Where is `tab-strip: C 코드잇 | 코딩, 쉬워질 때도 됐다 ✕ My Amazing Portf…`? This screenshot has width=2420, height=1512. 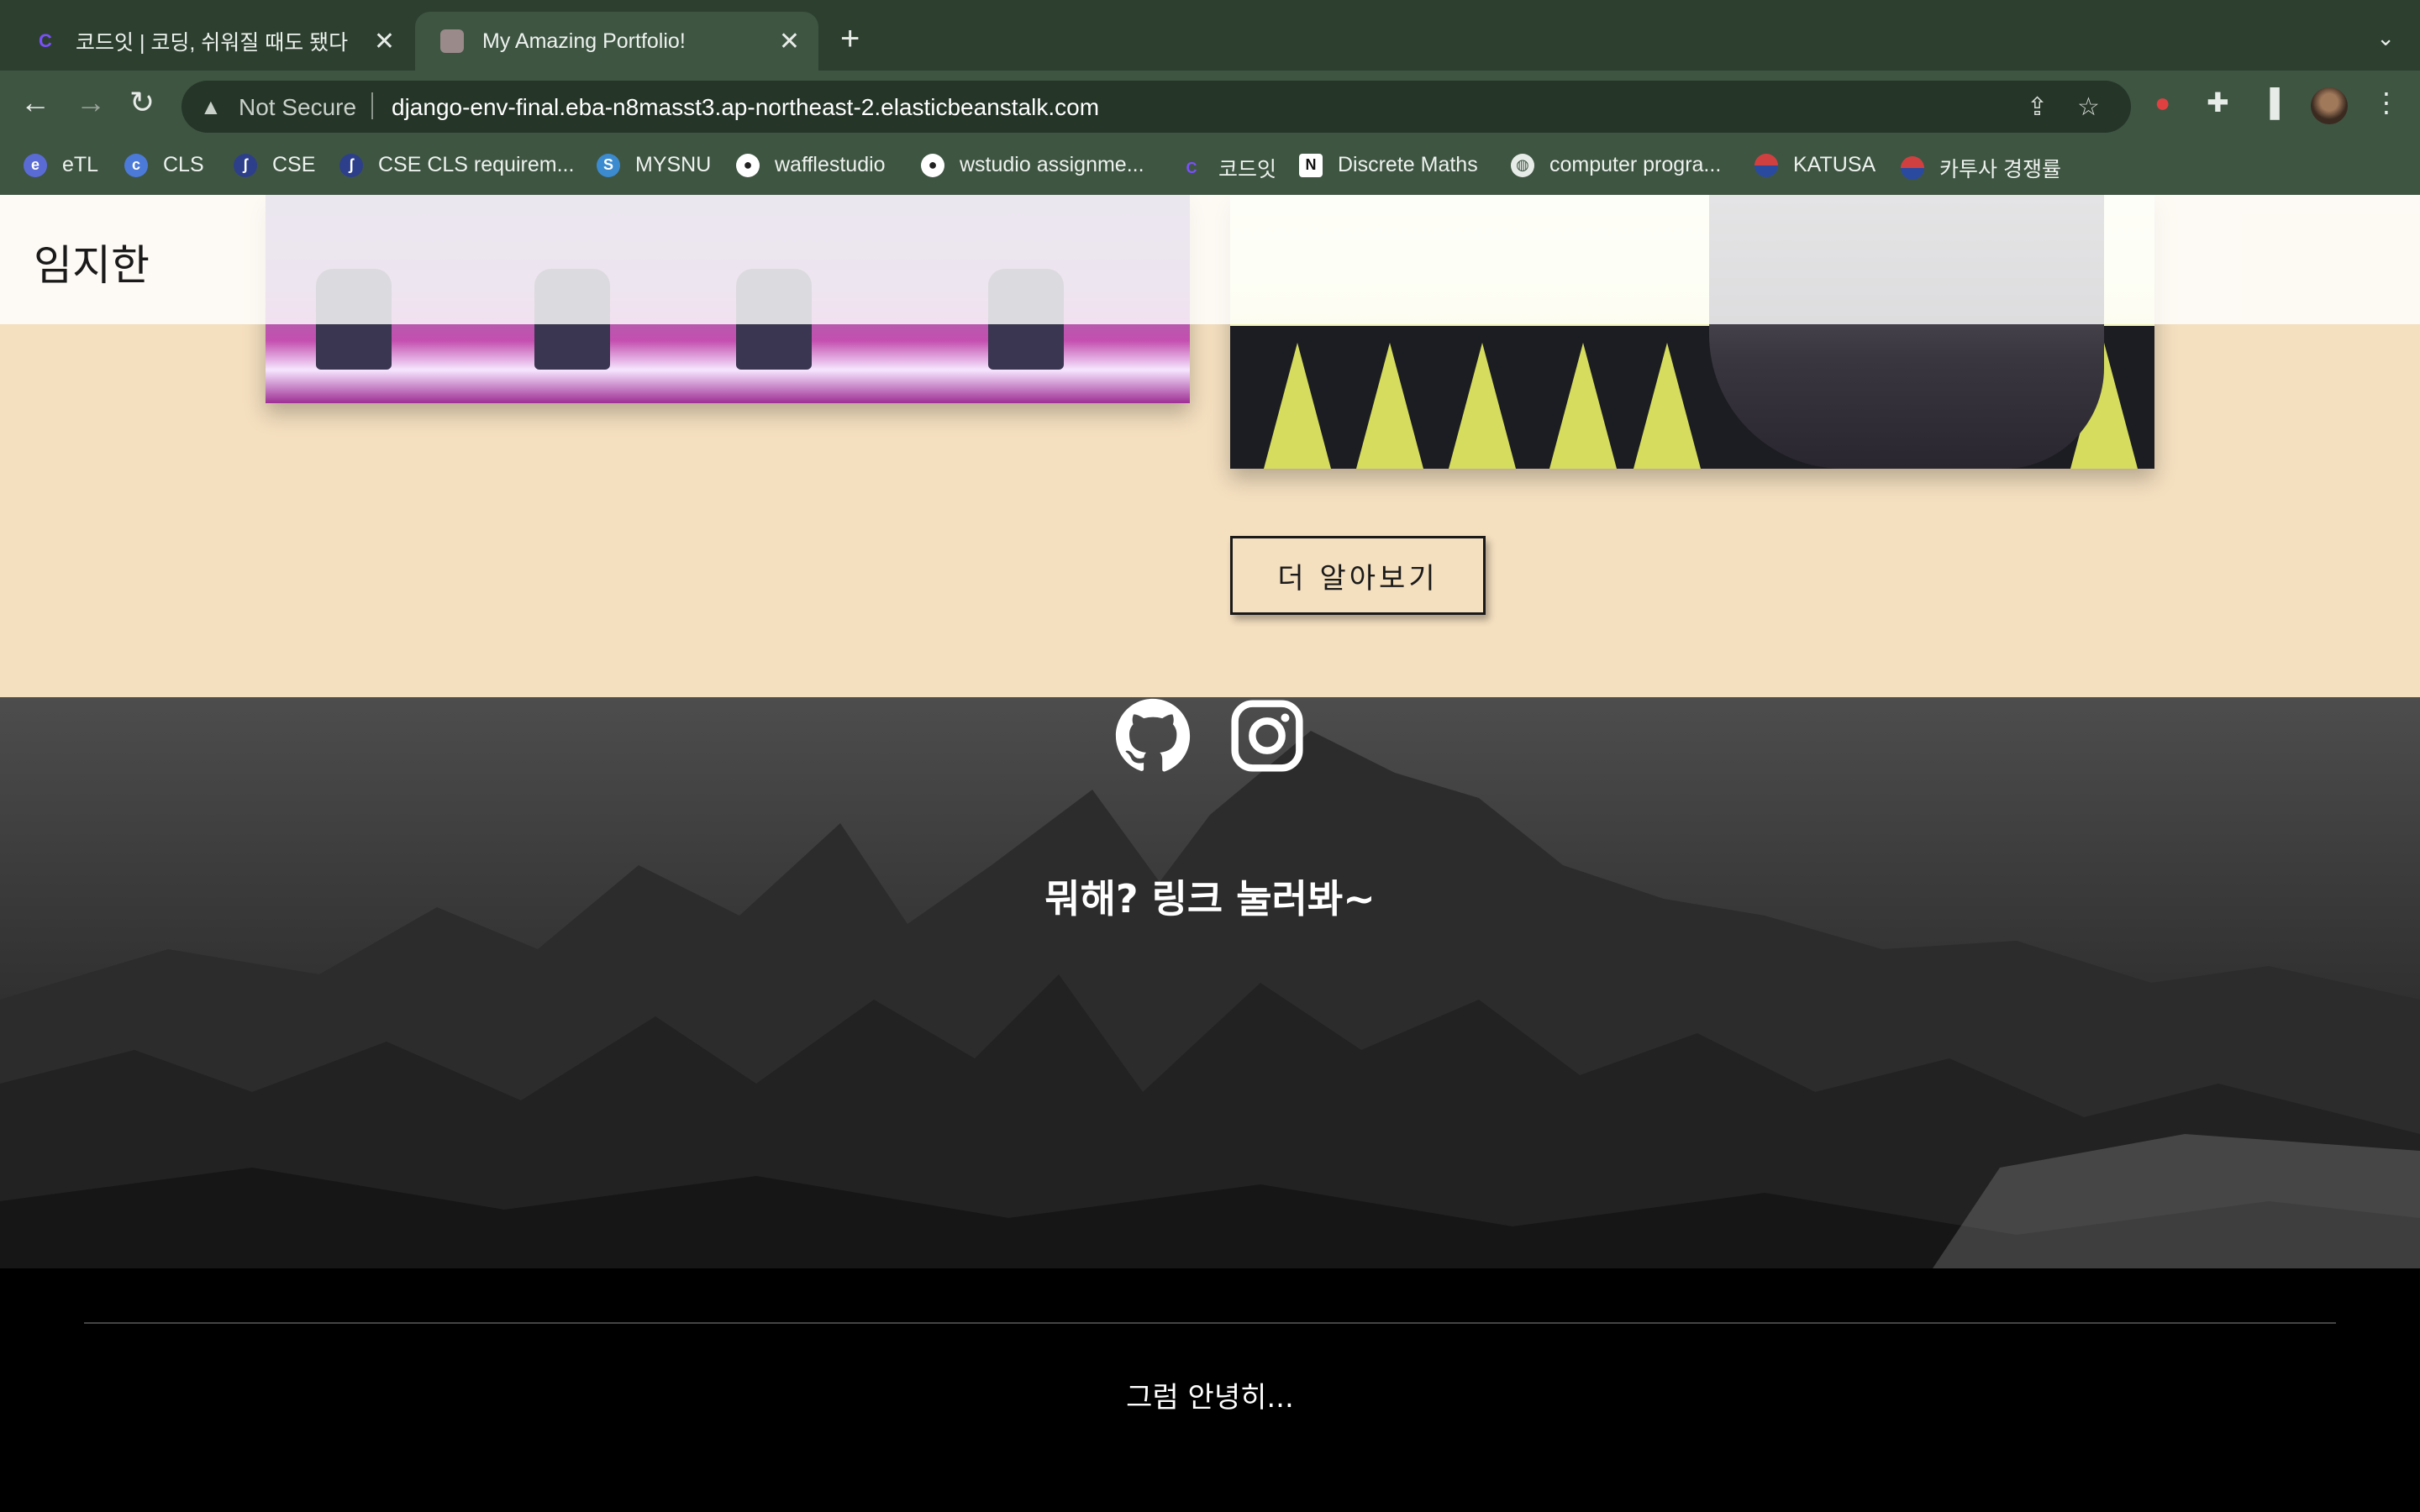
tab-strip: C 코드잇 | 코딩, 쉬워질 때도 됐다 ✕ My Amazing Portf… is located at coordinates (1210, 35).